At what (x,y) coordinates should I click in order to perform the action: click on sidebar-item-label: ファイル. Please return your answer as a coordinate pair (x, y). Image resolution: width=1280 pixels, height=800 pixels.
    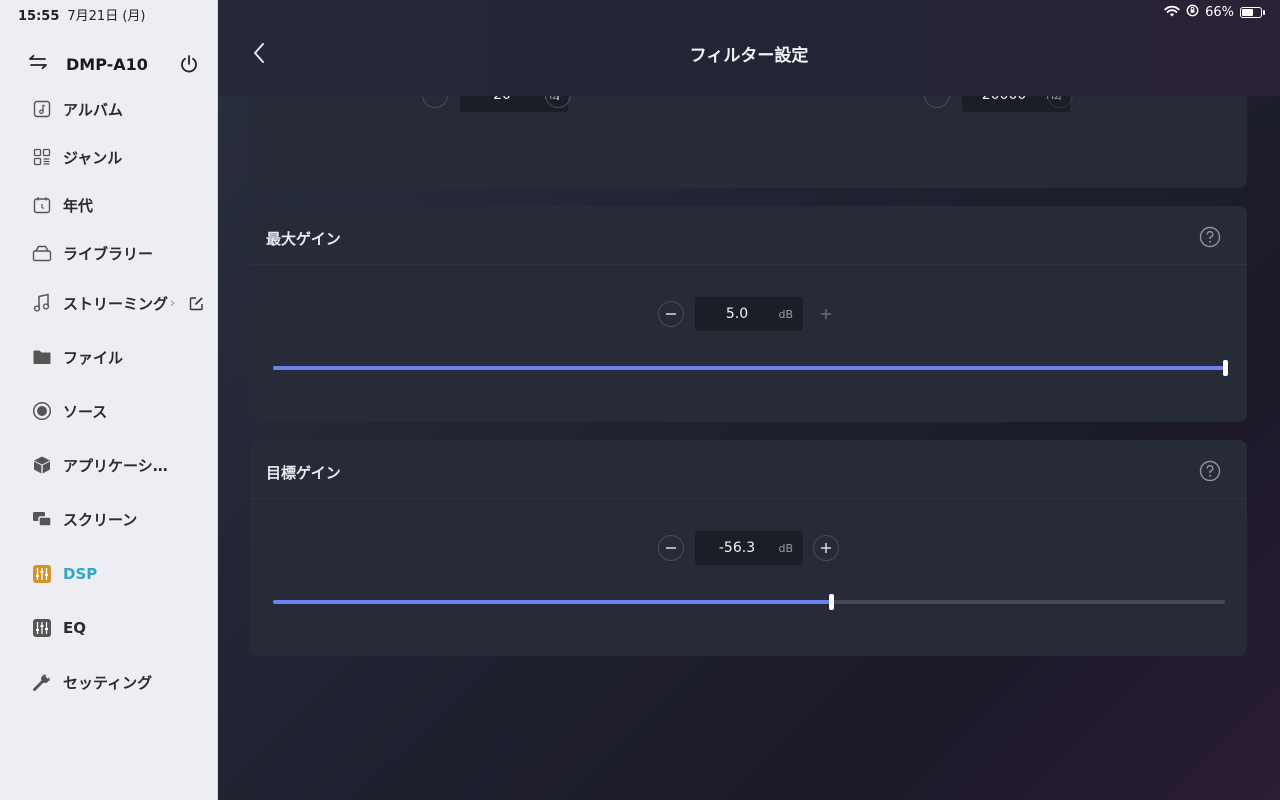
    Looking at the image, I should click on (93, 357).